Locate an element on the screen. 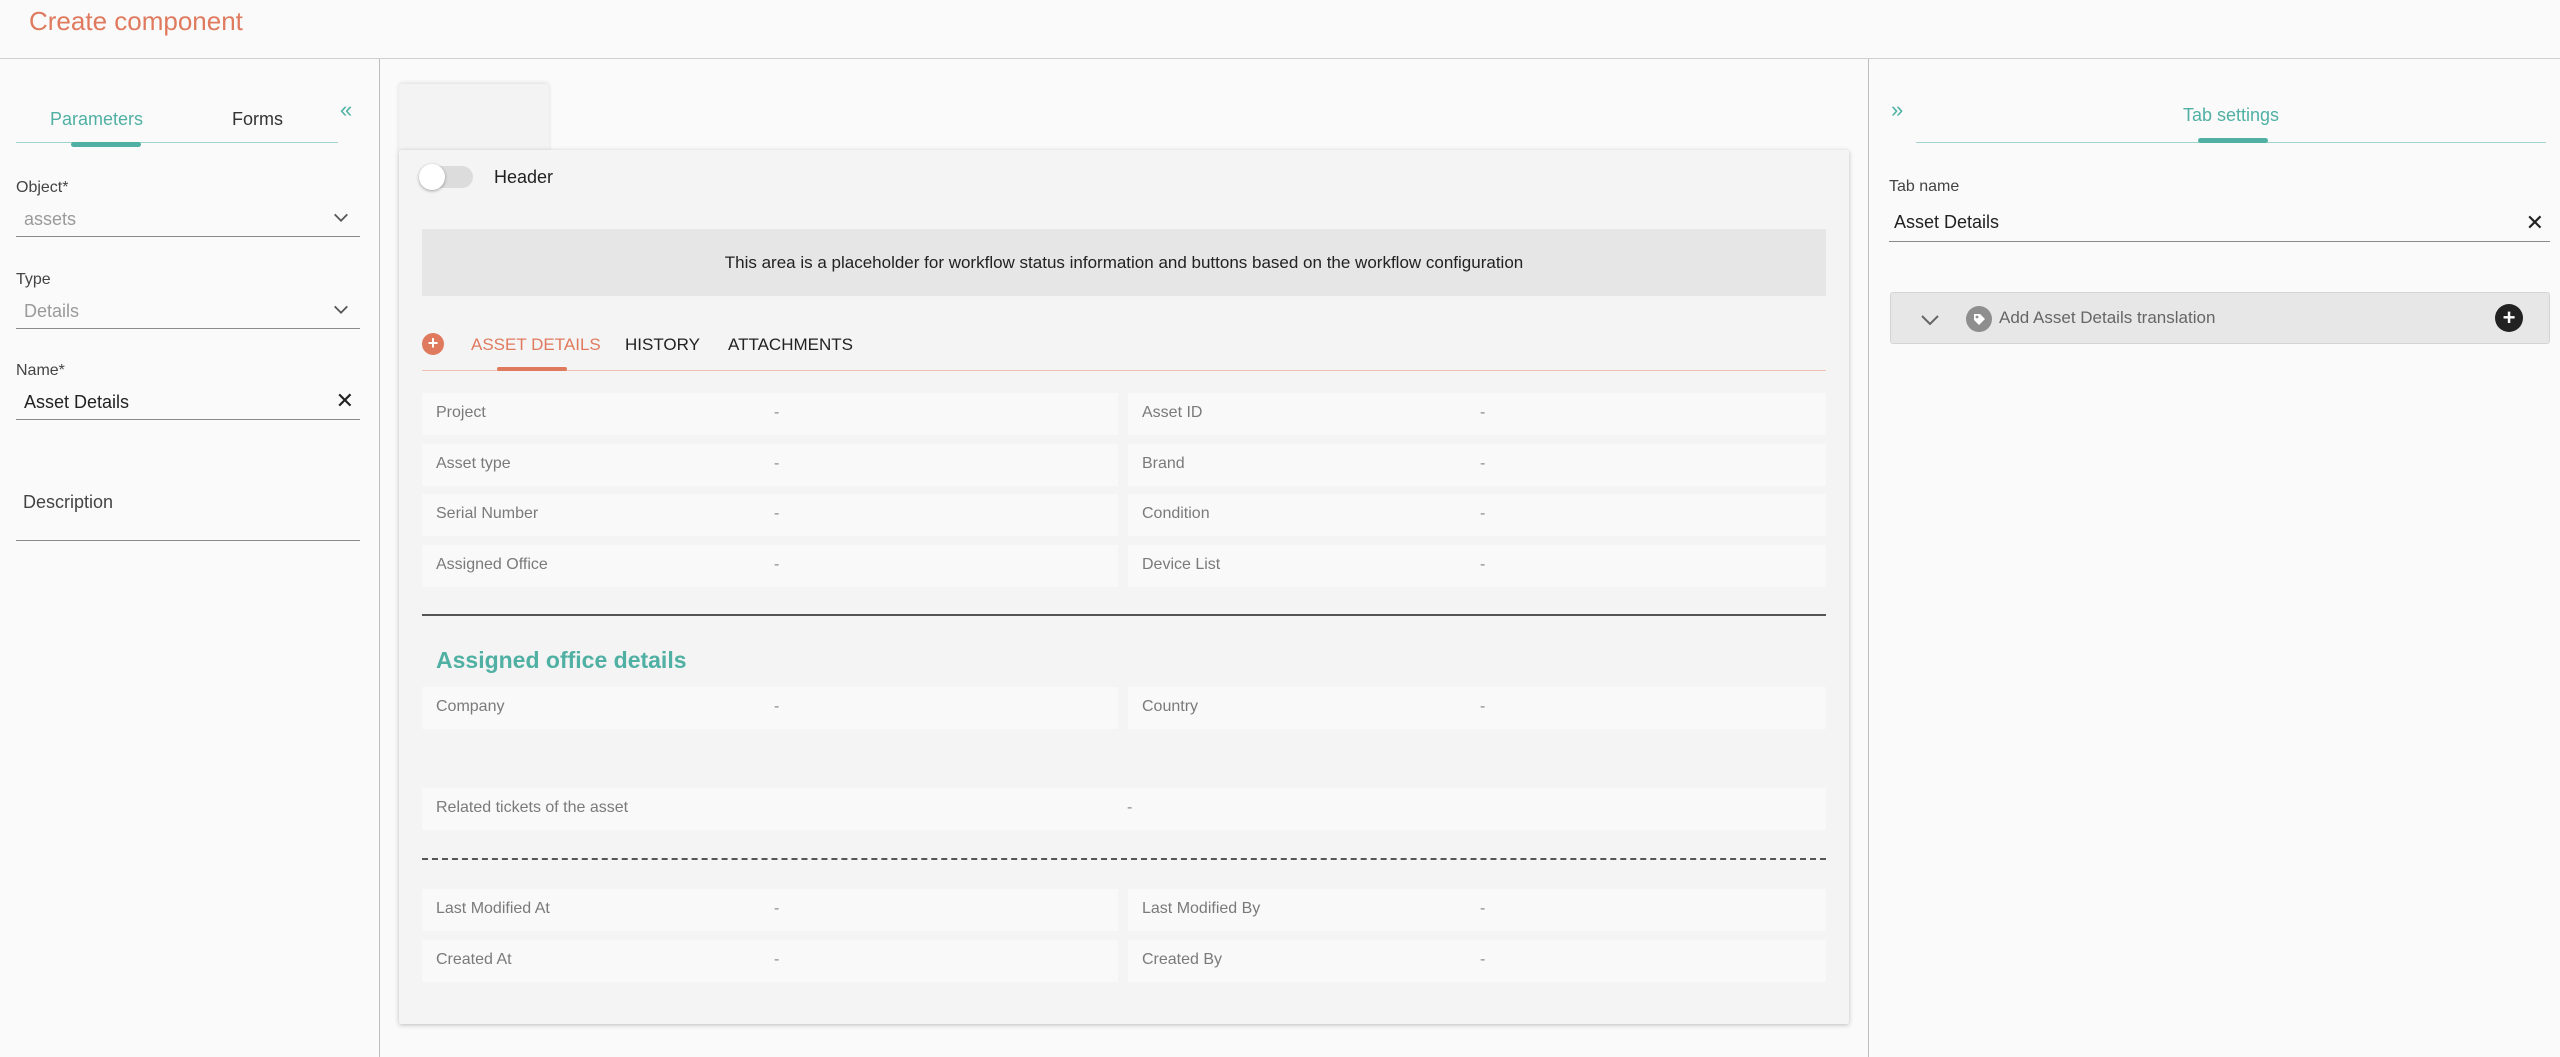  toggle-knob is located at coordinates (432, 177).